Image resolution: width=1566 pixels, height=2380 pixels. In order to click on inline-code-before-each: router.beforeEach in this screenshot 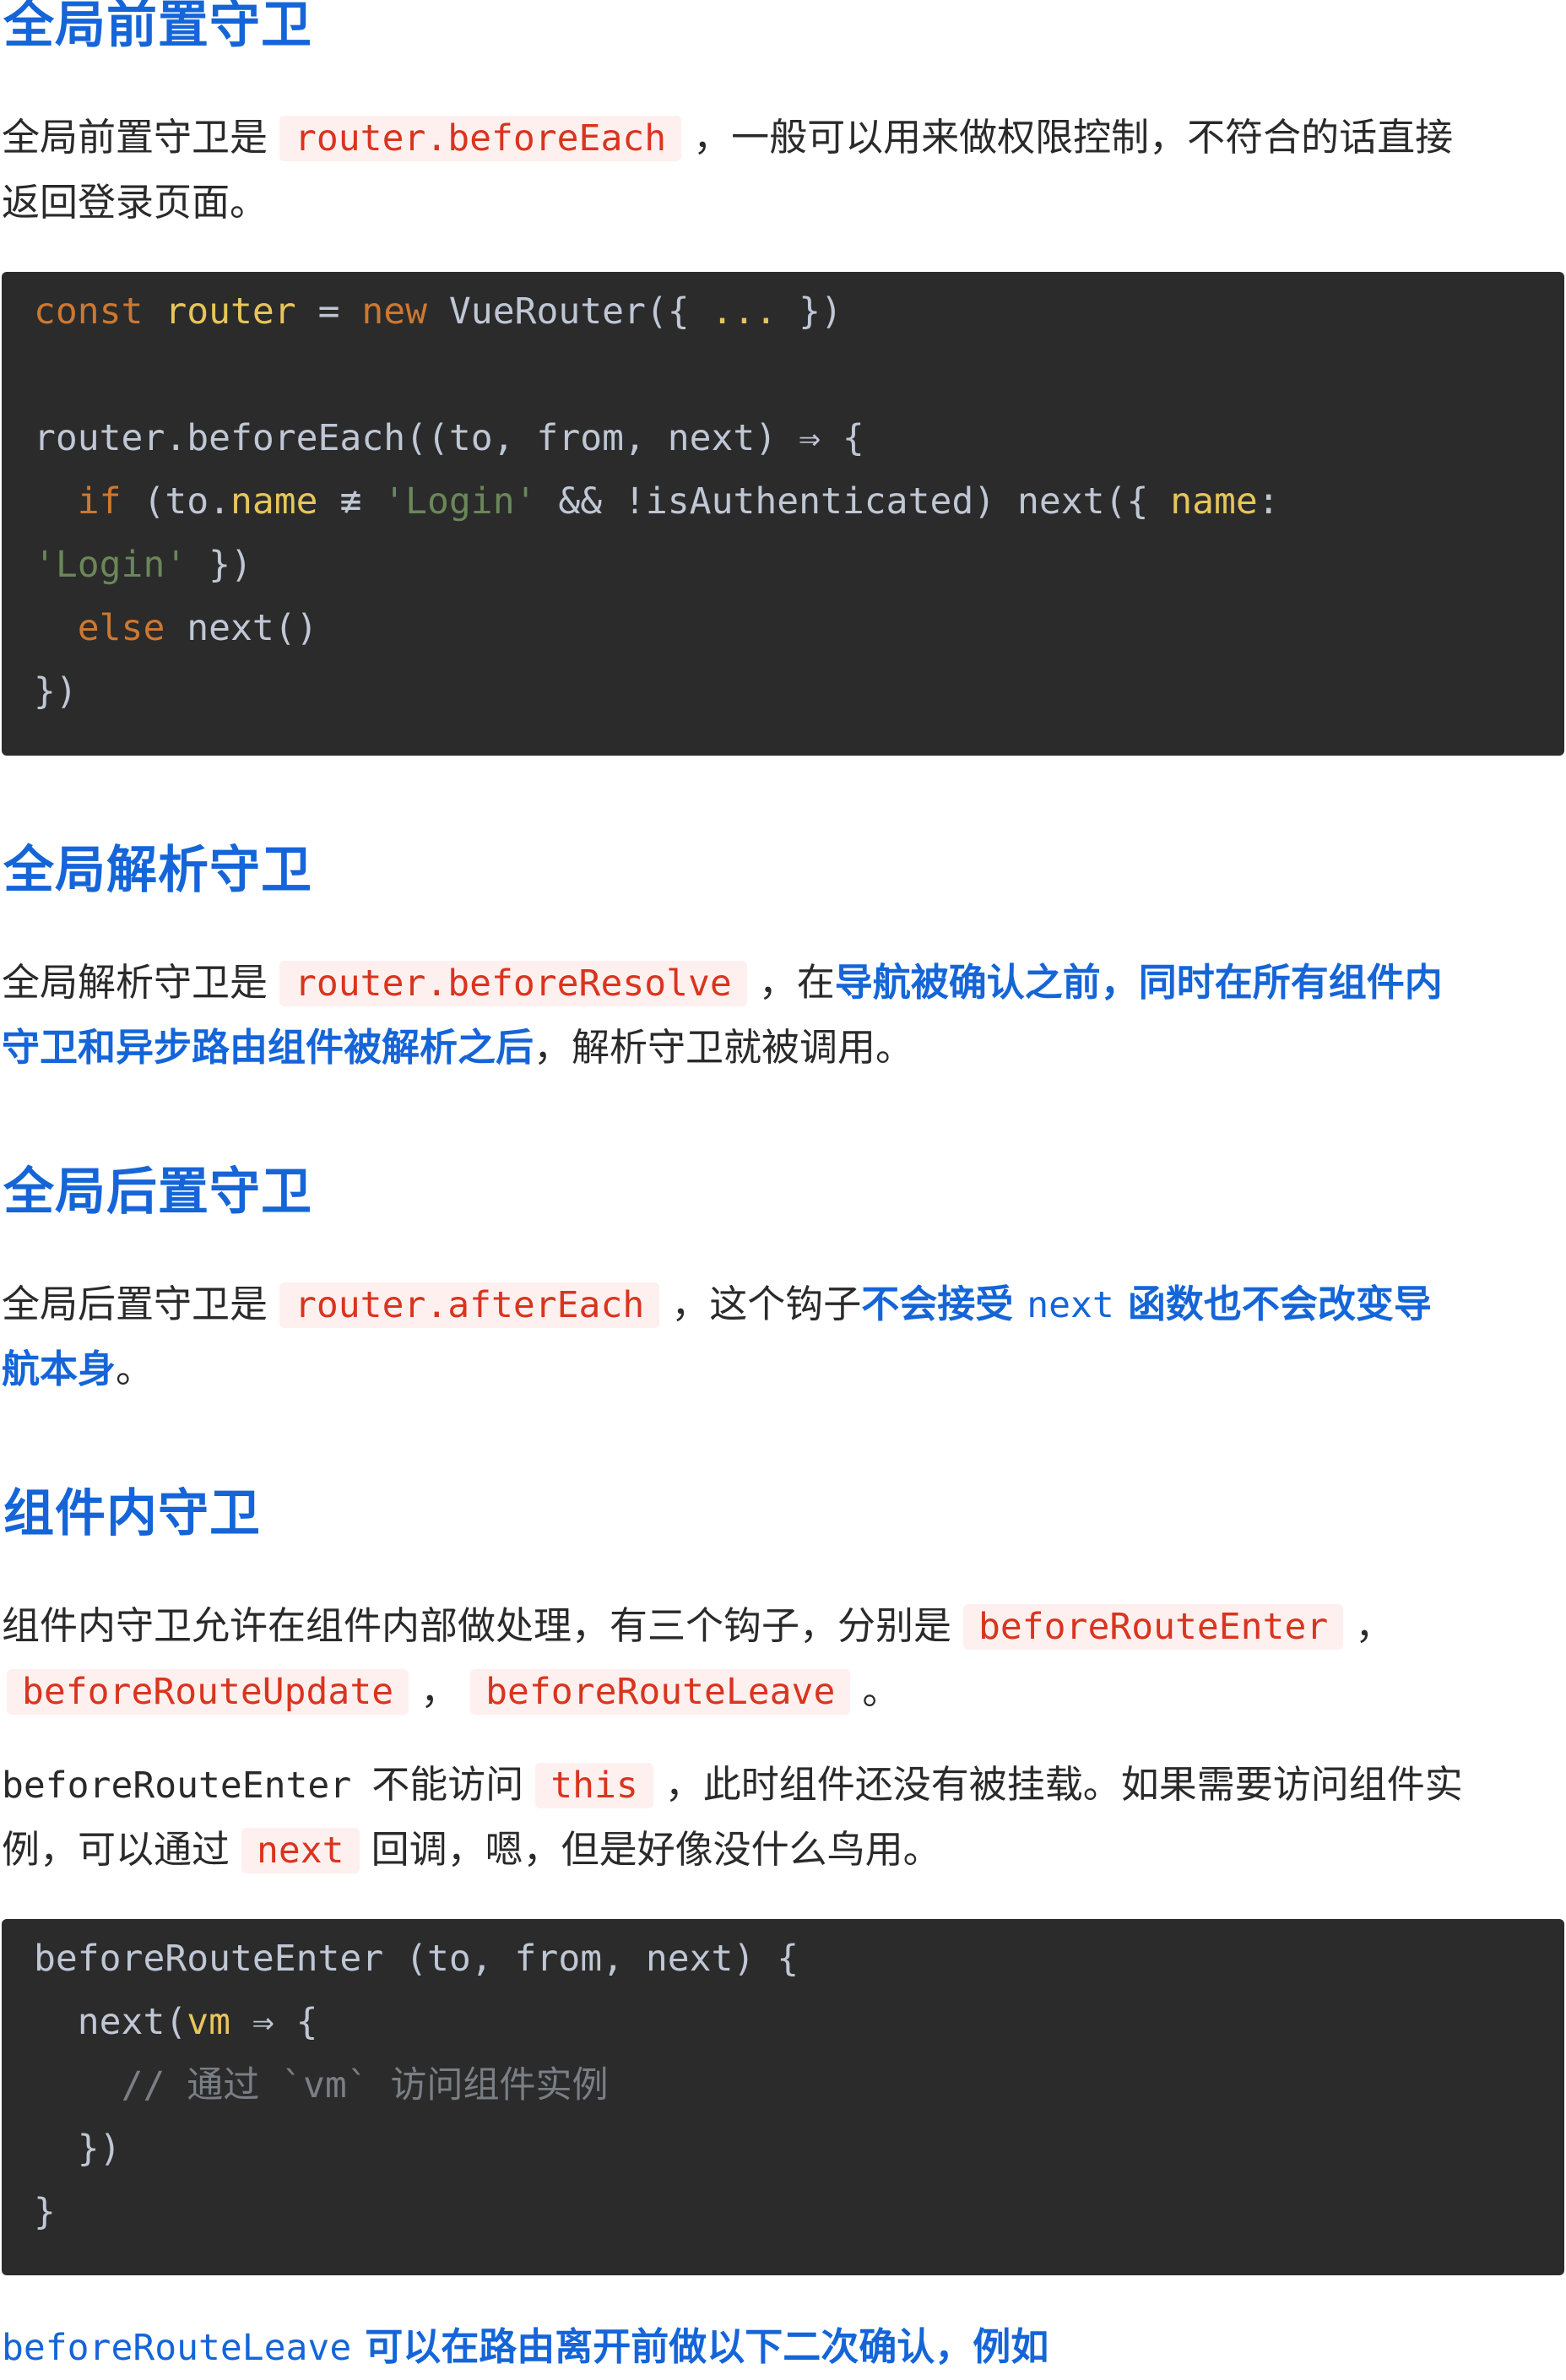, I will do `click(480, 138)`.